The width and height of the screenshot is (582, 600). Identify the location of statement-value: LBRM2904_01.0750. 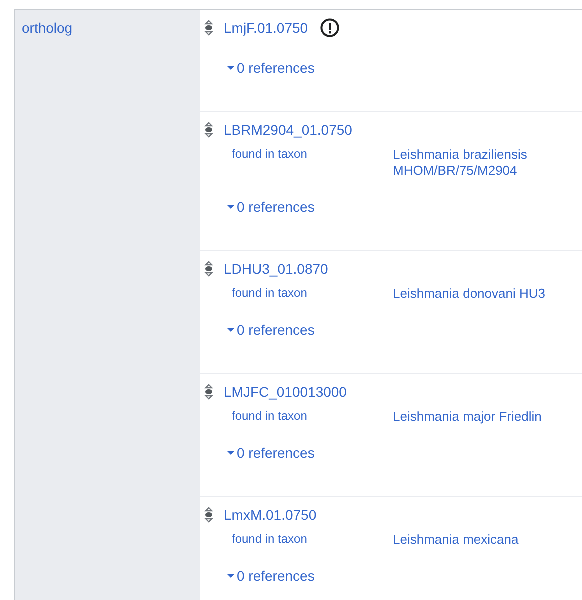
(288, 130).